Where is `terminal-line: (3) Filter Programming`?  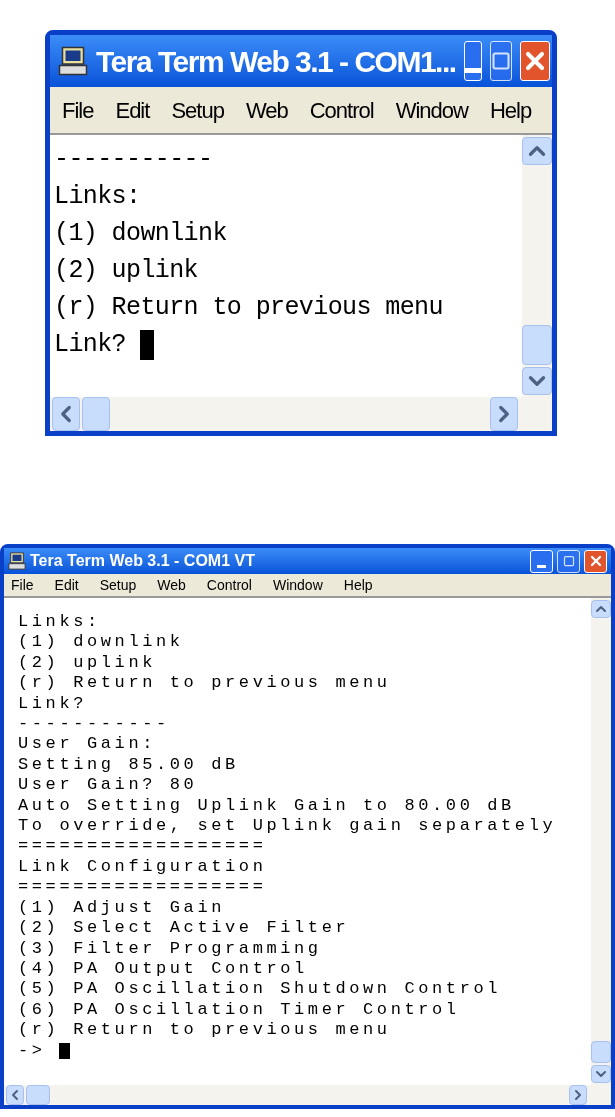
terminal-line: (3) Filter Programming is located at coordinates (170, 948).